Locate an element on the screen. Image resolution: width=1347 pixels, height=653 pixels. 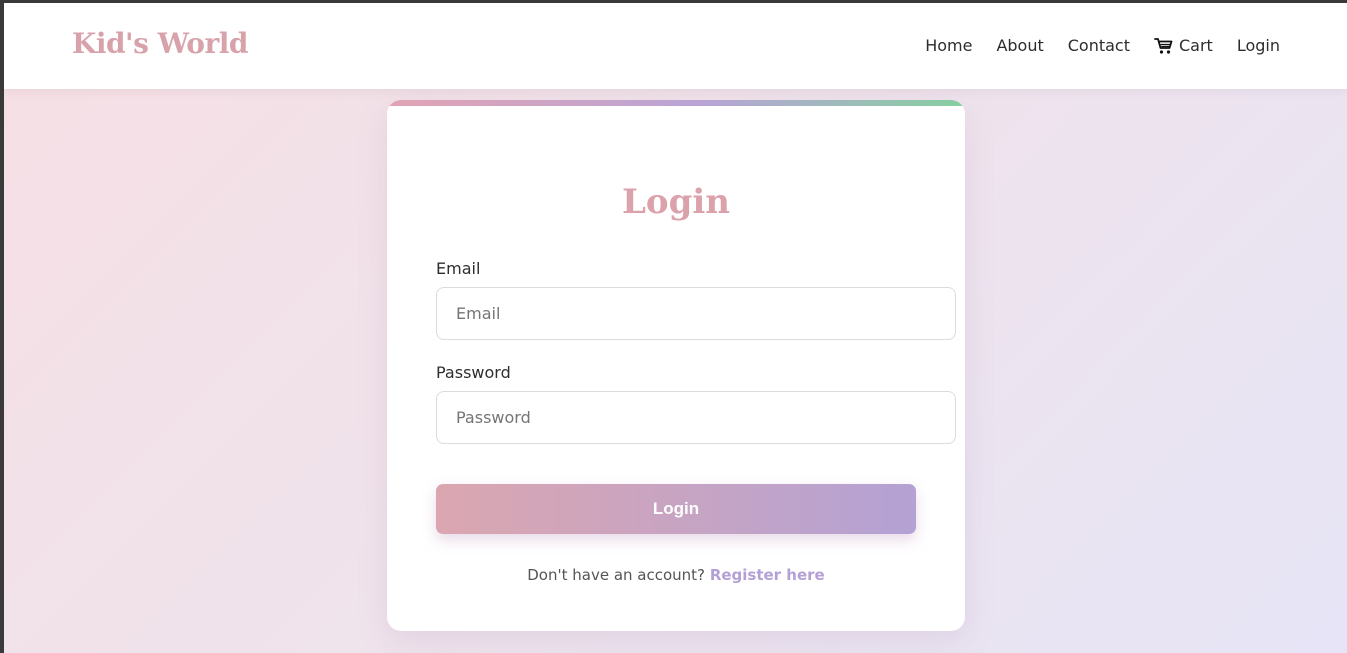
register-link: Register here is located at coordinates (767, 575).